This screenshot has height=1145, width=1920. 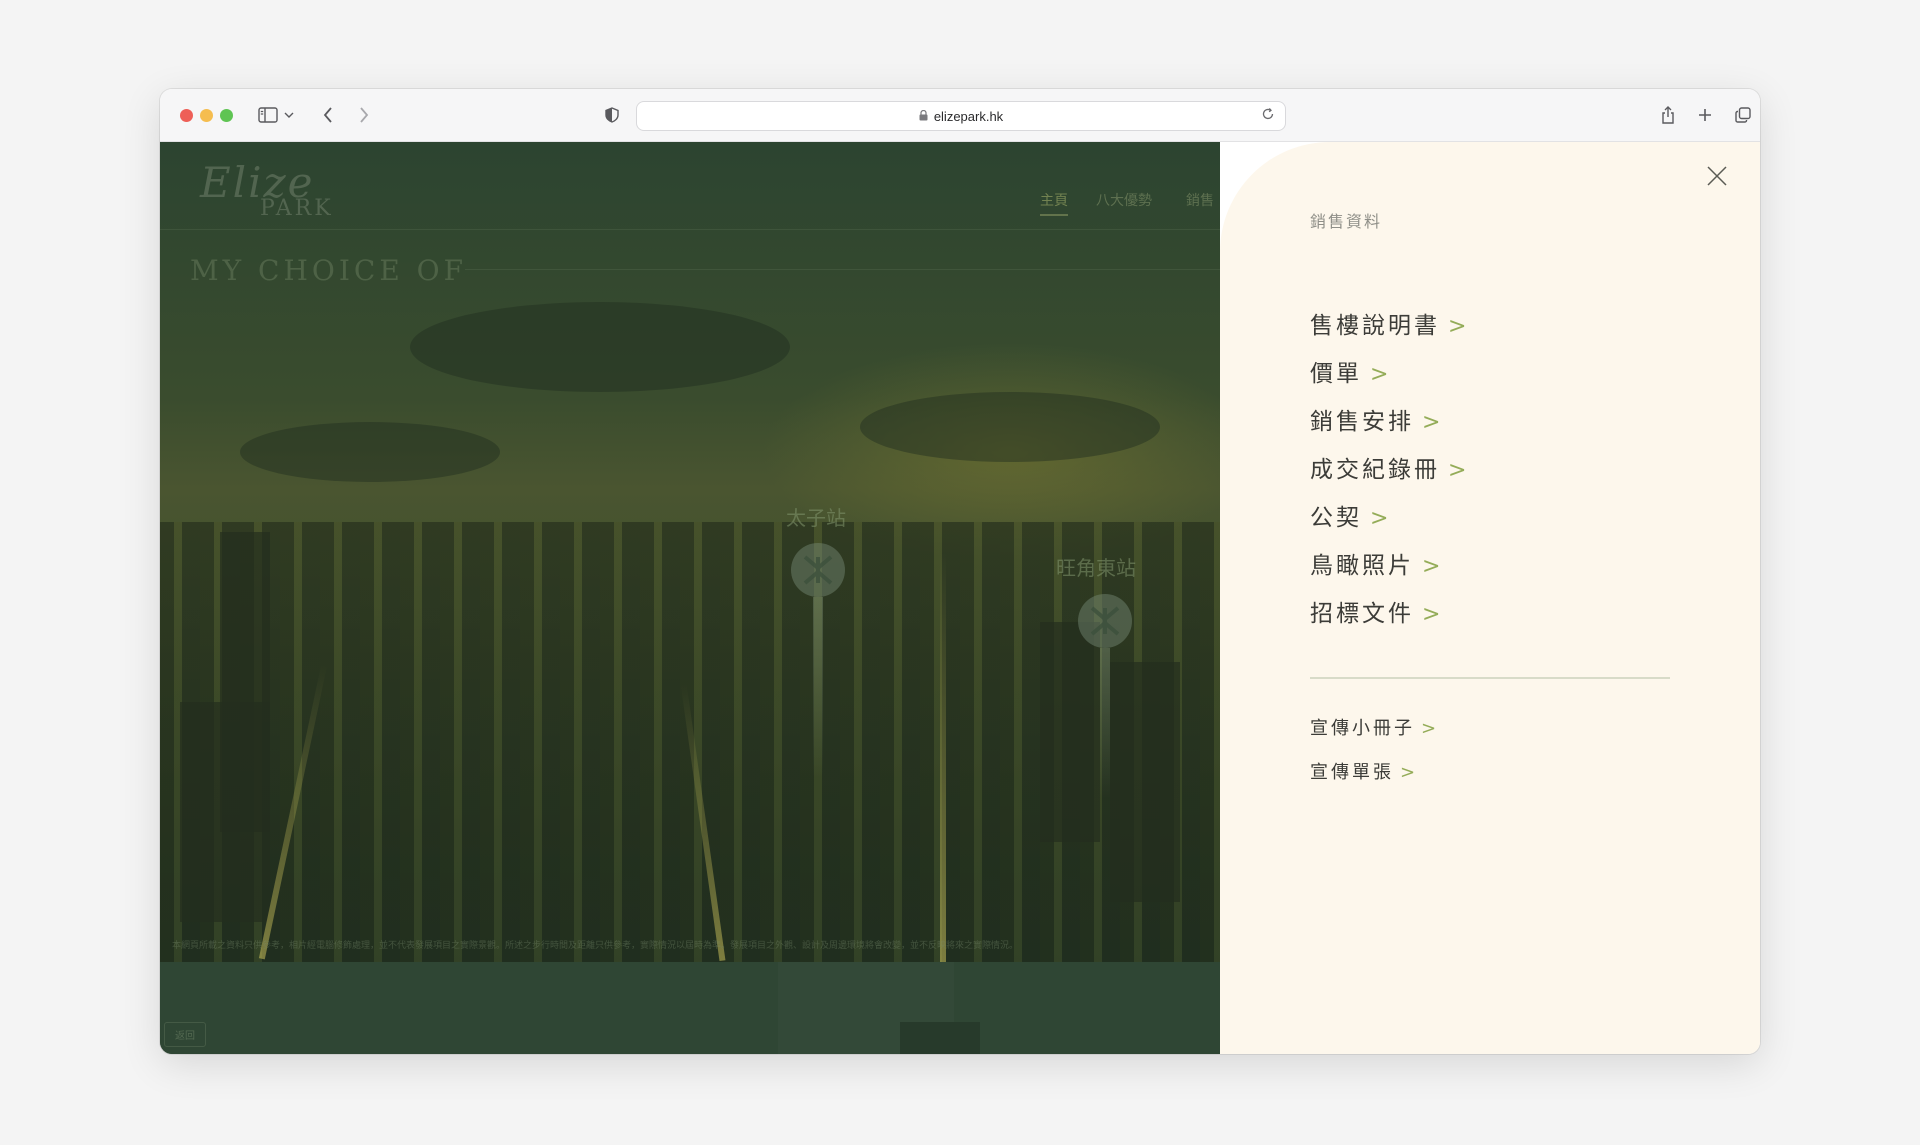 I want to click on site-header-divider, so click(x=690, y=229).